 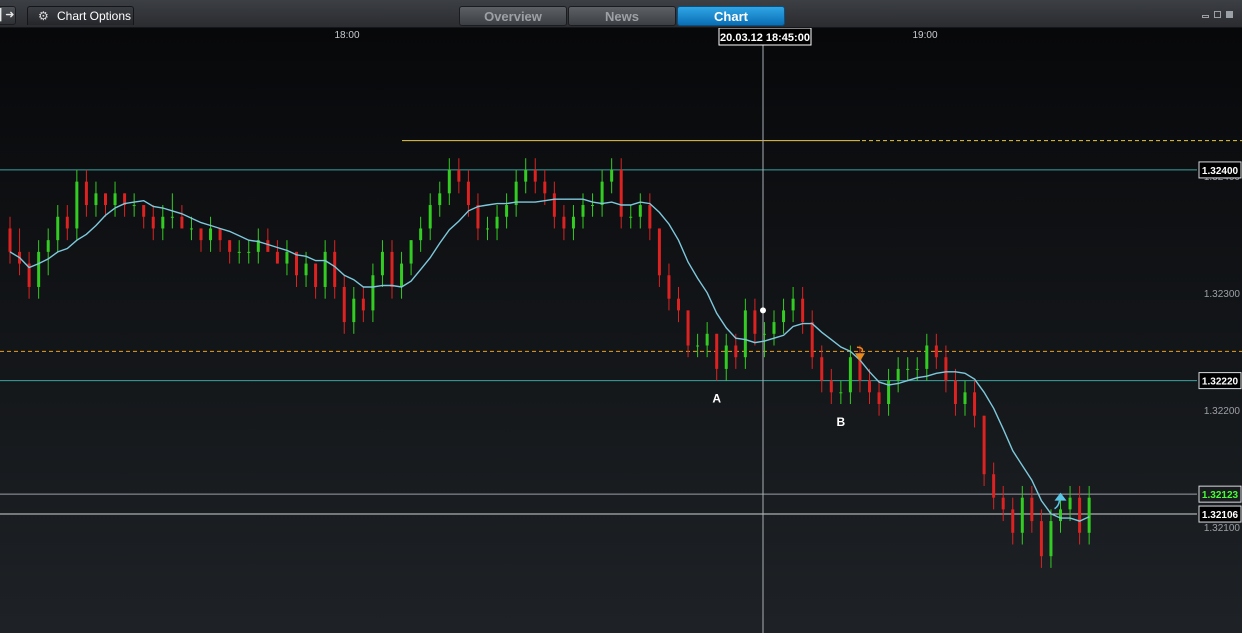 I want to click on price-box: 1.32106, so click(x=1220, y=514).